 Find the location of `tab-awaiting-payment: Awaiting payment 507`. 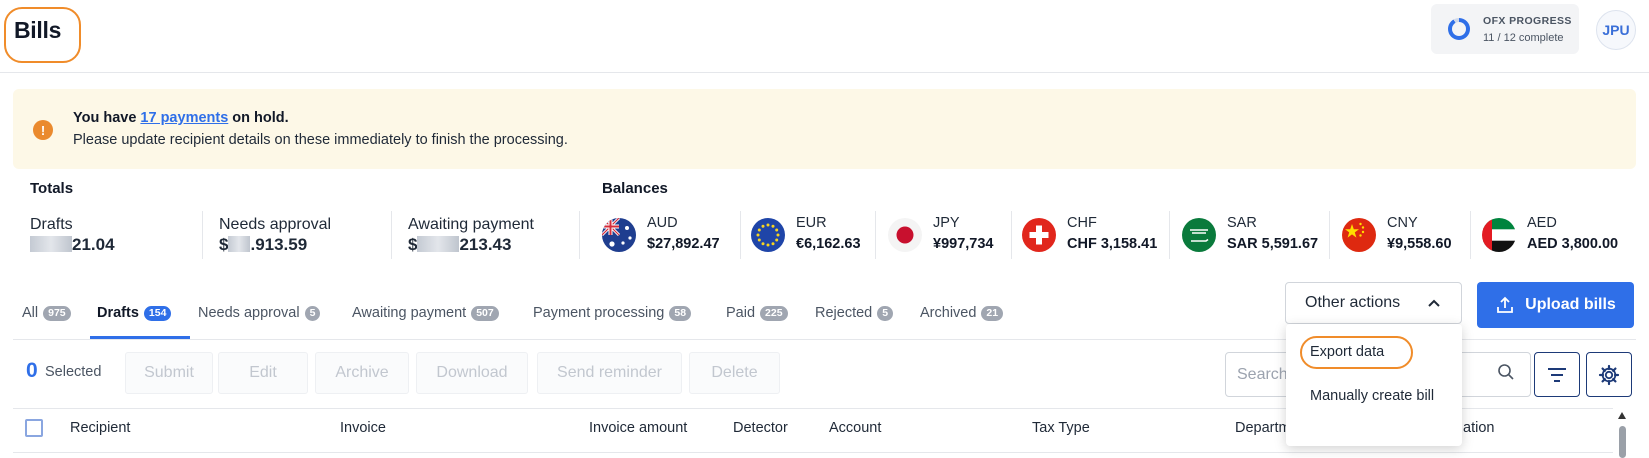

tab-awaiting-payment: Awaiting payment 507 is located at coordinates (425, 313).